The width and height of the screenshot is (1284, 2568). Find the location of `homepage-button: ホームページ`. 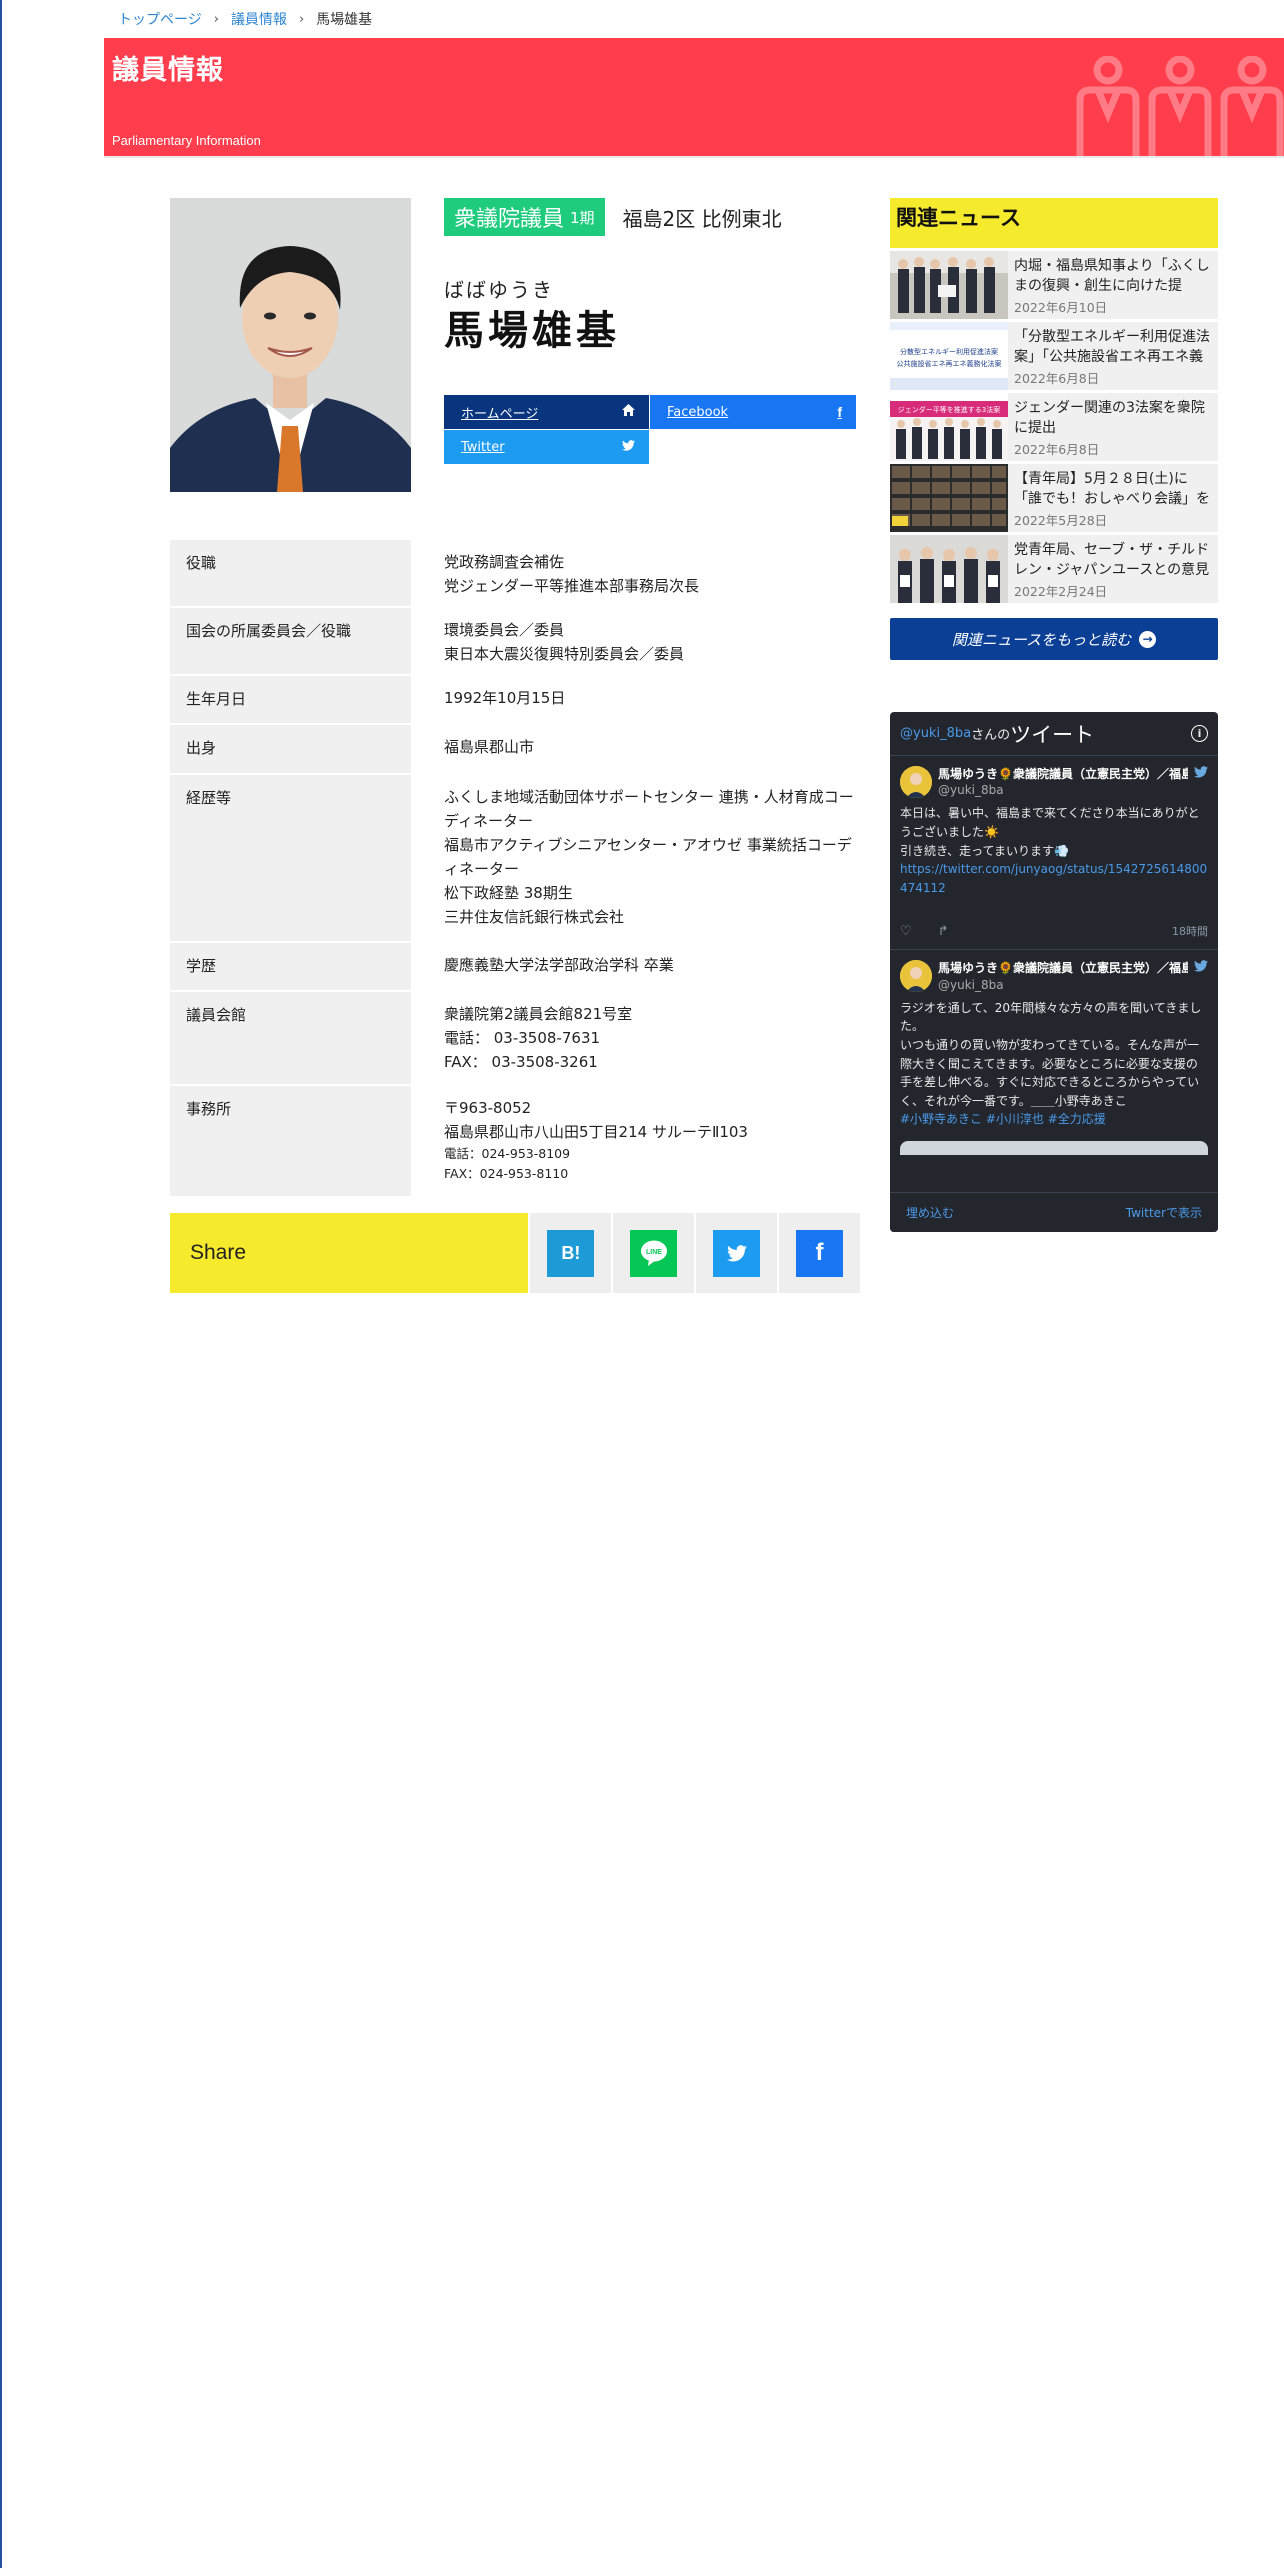

homepage-button: ホームページ is located at coordinates (546, 412).